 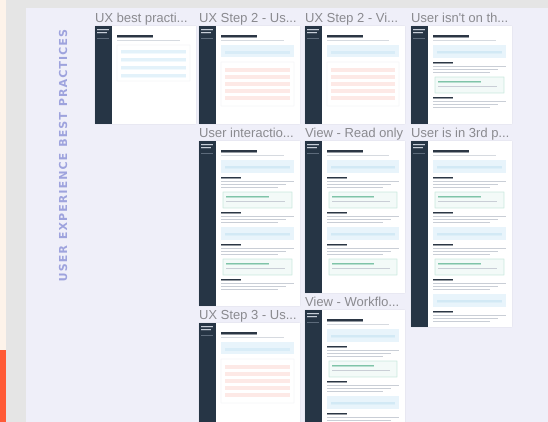 I want to click on accent-bar, so click(x=3, y=386).